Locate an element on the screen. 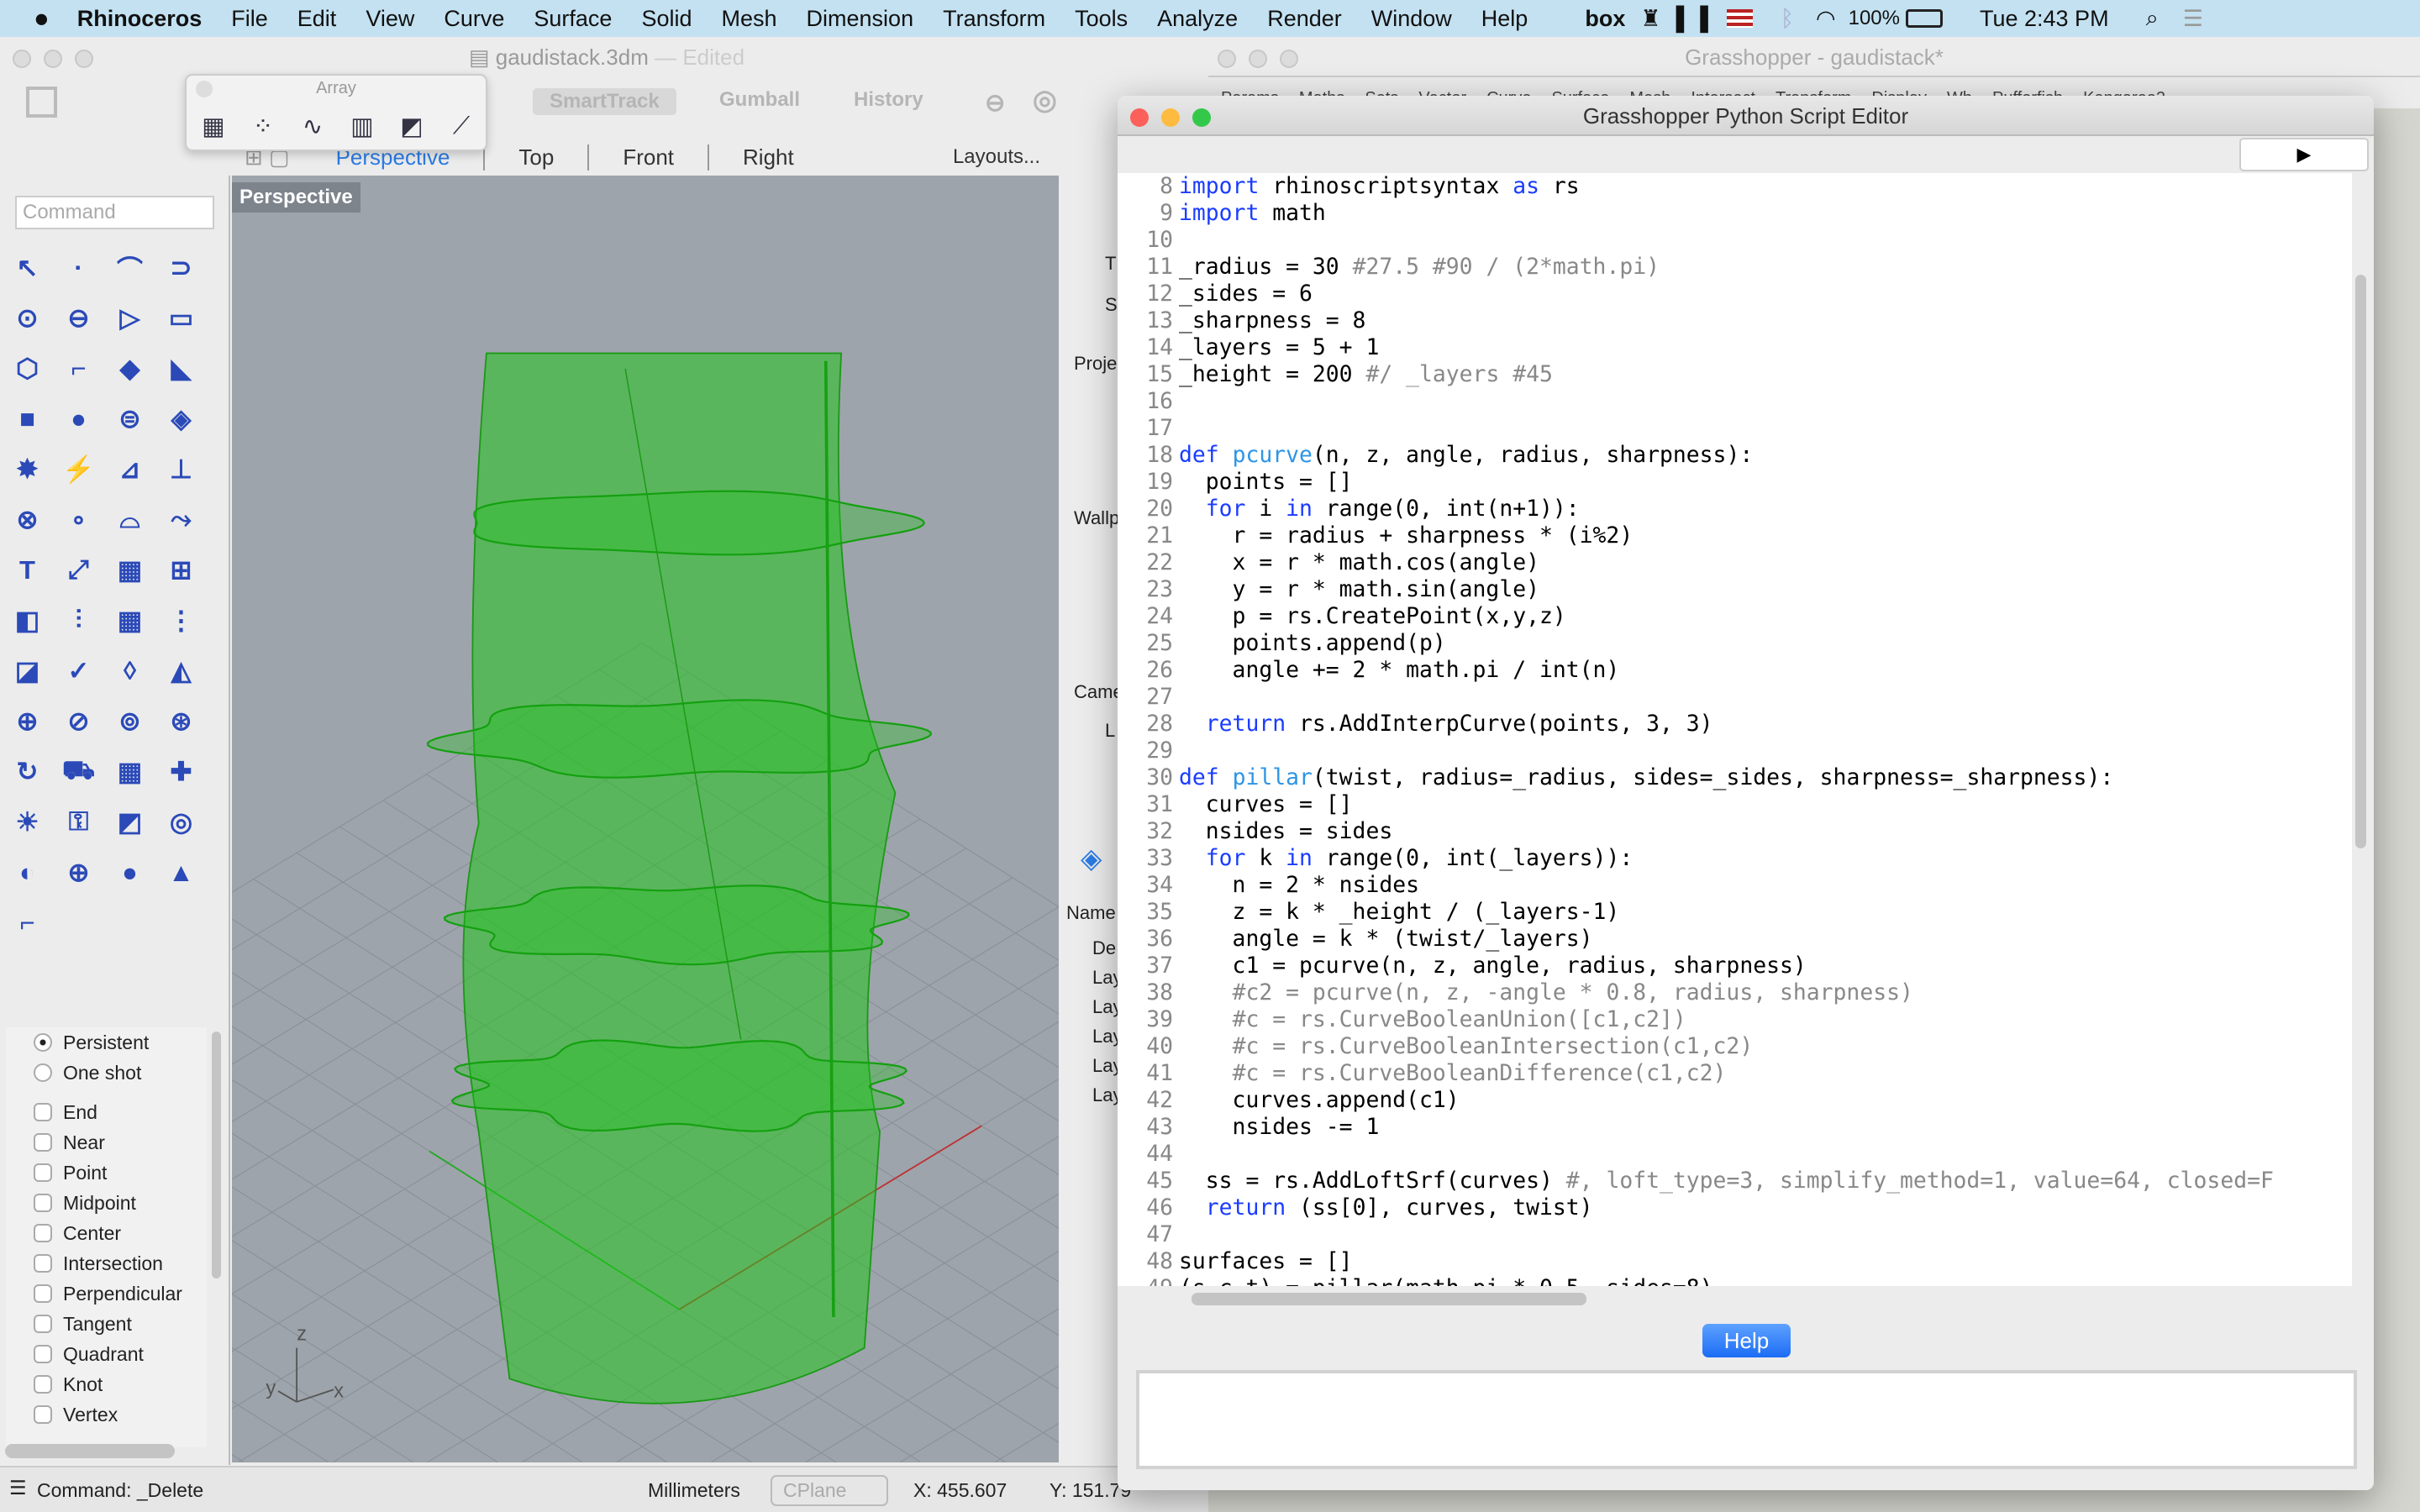 This screenshot has height=1512, width=2420. code-line: 16 is located at coordinates (1735, 401).